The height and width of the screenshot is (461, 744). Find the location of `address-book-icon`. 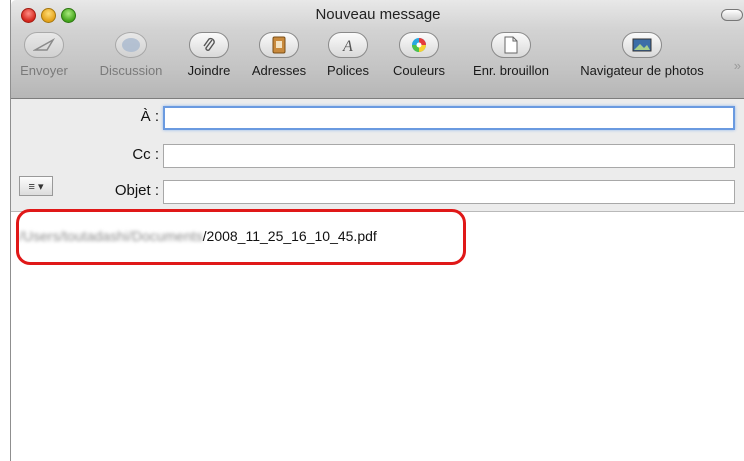

address-book-icon is located at coordinates (279, 45).